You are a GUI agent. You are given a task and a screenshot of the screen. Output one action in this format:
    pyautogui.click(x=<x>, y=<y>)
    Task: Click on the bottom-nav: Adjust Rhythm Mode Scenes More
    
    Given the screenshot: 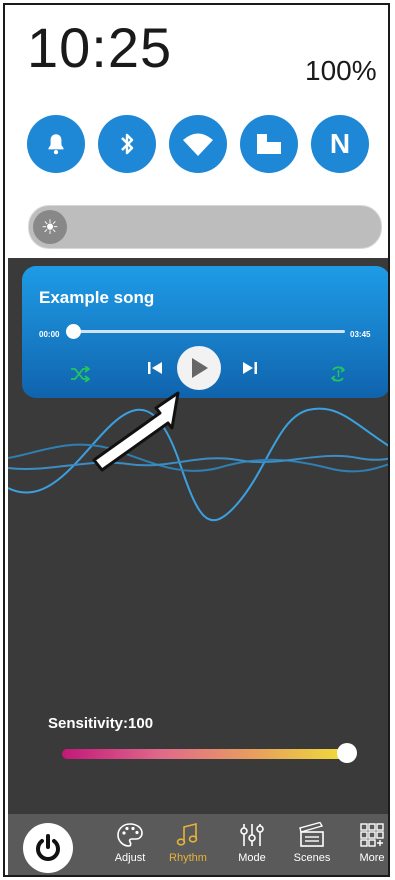 What is the action you would take?
    pyautogui.click(x=198, y=844)
    